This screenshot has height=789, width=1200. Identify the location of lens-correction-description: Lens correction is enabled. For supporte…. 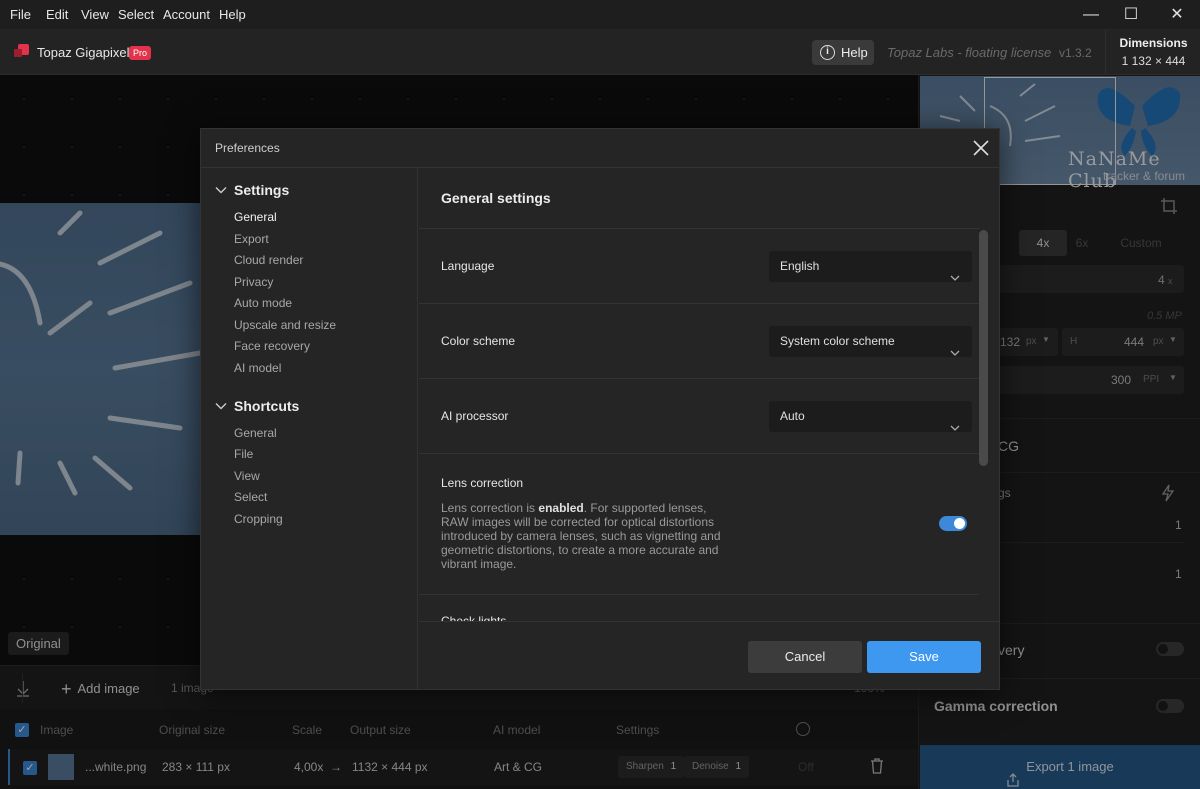
(586, 536).